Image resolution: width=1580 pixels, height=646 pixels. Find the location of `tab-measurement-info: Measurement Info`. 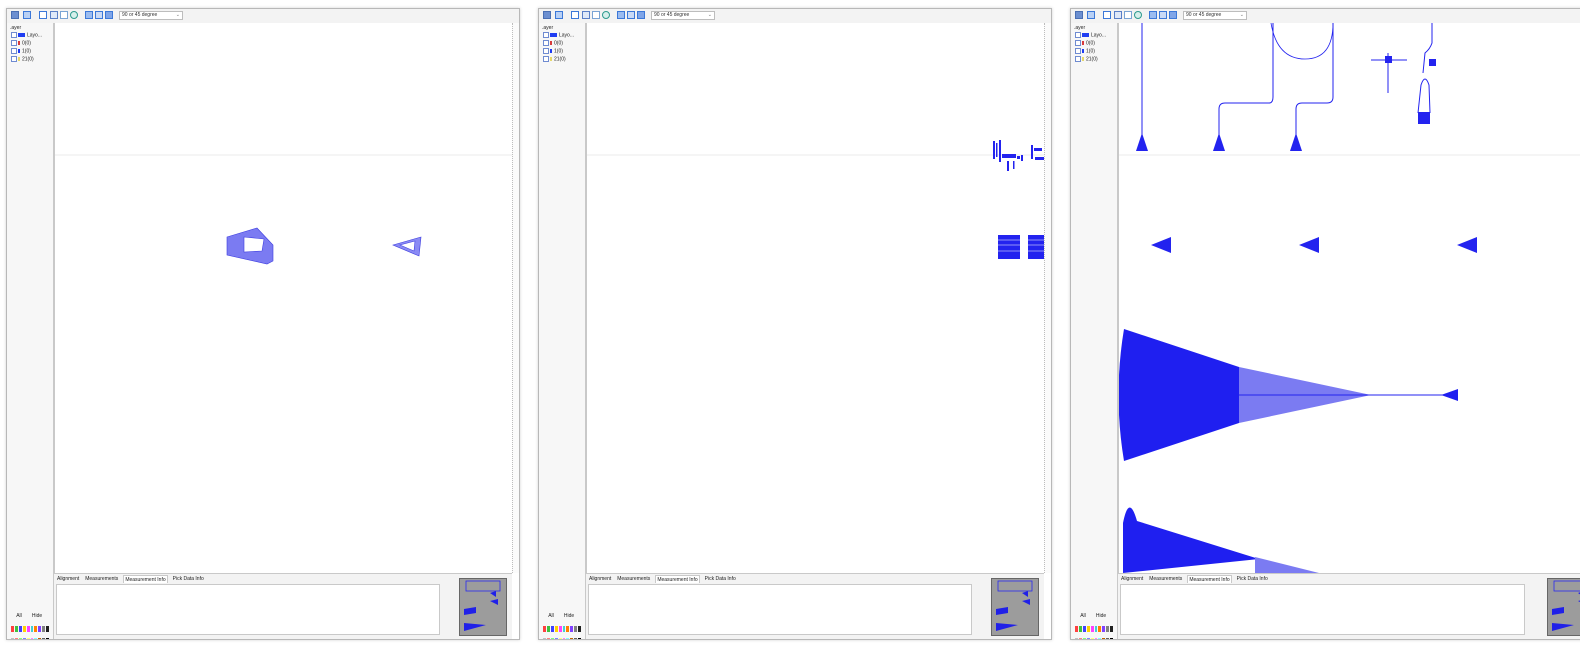

tab-measurement-info: Measurement Info is located at coordinates (677, 579).